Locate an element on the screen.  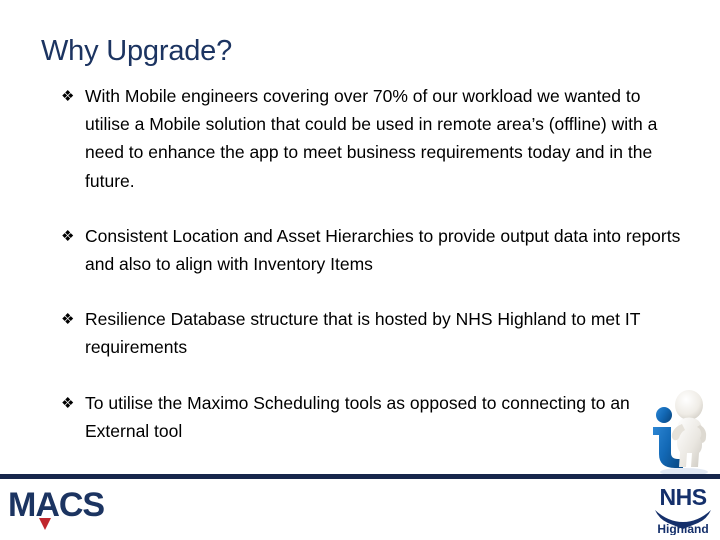
macs-logo-triangle is located at coordinates (45, 524).